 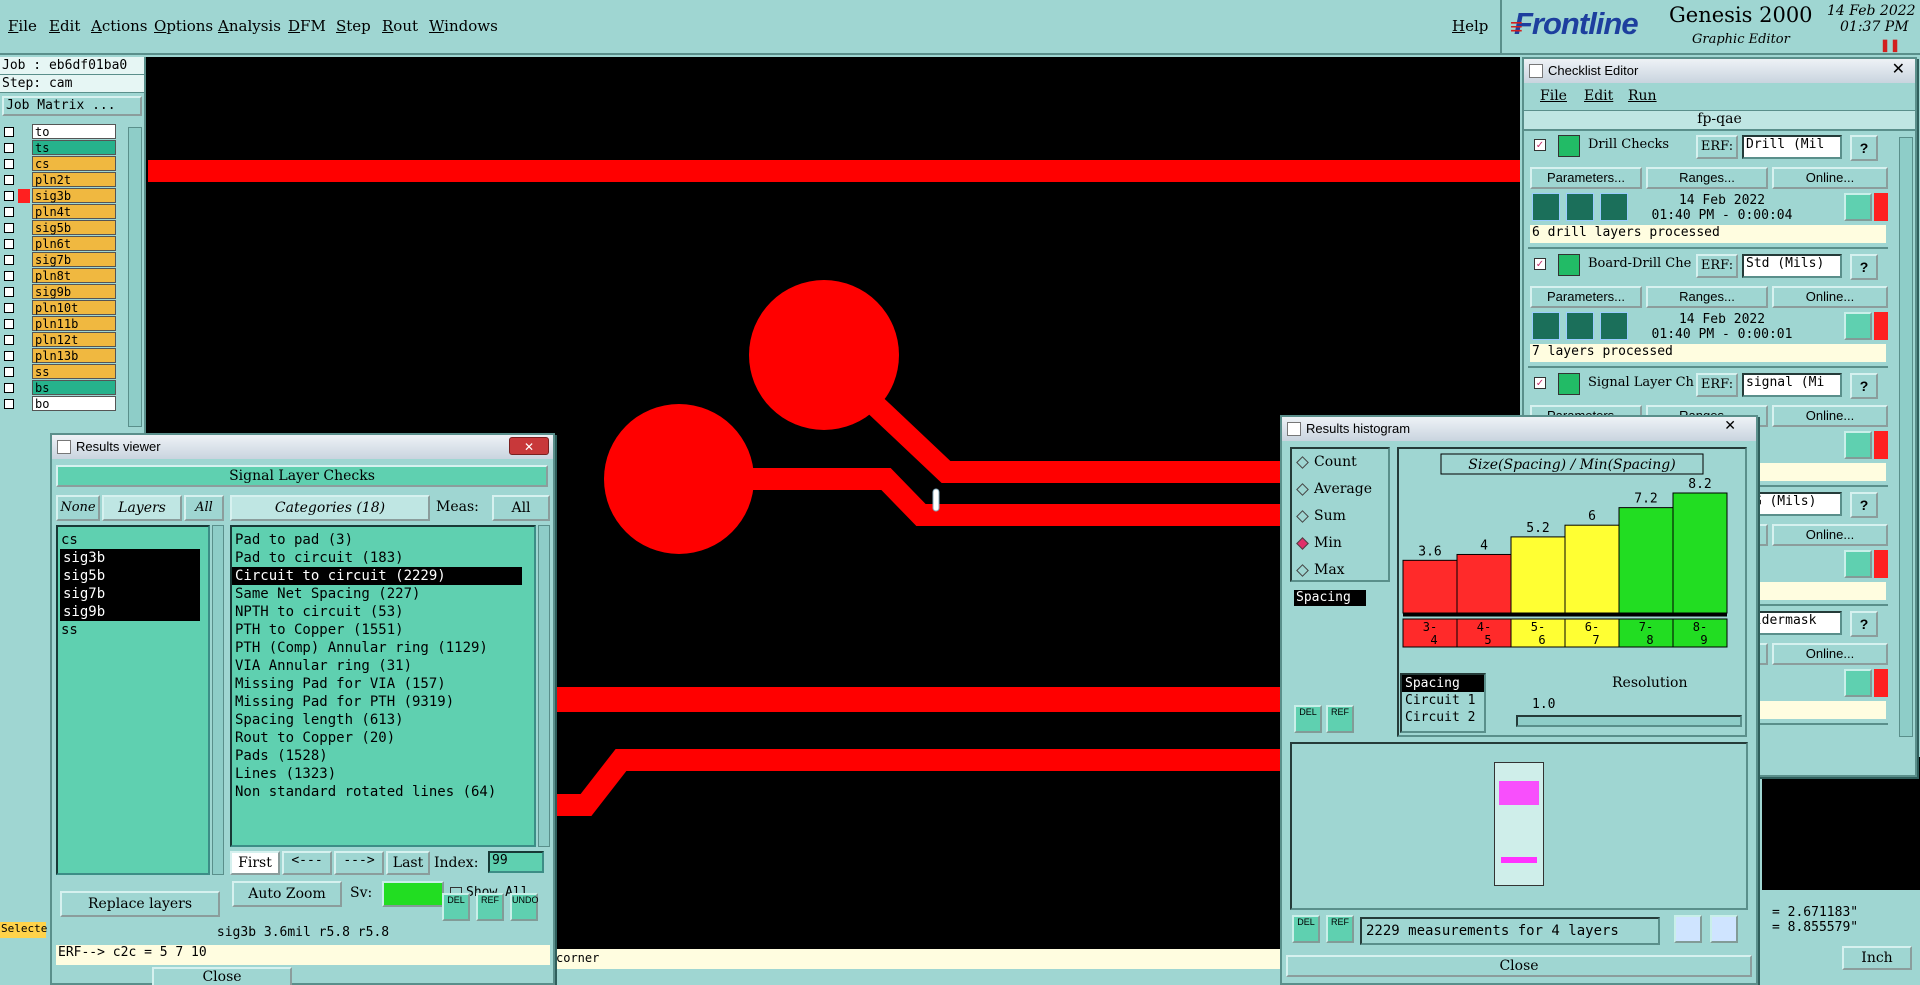 I want to click on hist-option: Count, so click(x=1340, y=462).